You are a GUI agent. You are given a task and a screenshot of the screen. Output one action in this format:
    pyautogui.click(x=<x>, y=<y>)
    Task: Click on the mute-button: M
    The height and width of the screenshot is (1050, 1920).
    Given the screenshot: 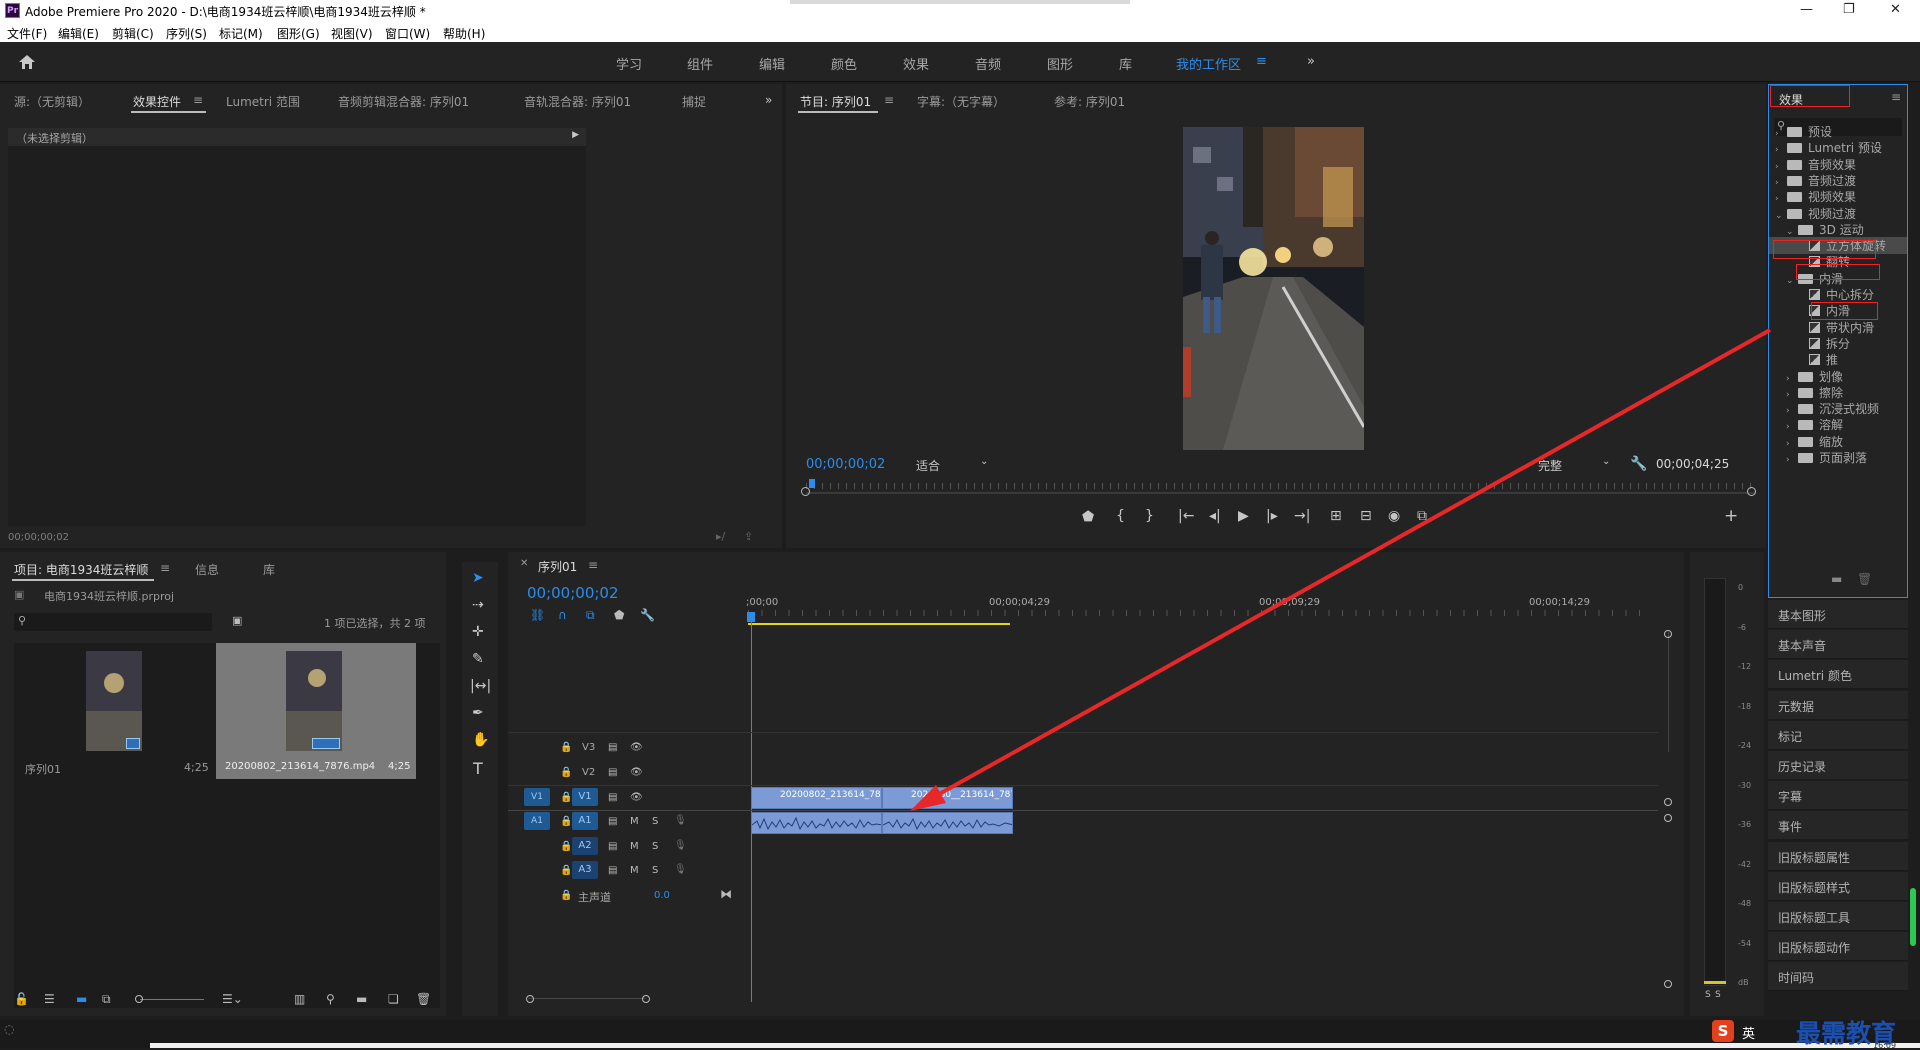 What is the action you would take?
    pyautogui.click(x=634, y=846)
    